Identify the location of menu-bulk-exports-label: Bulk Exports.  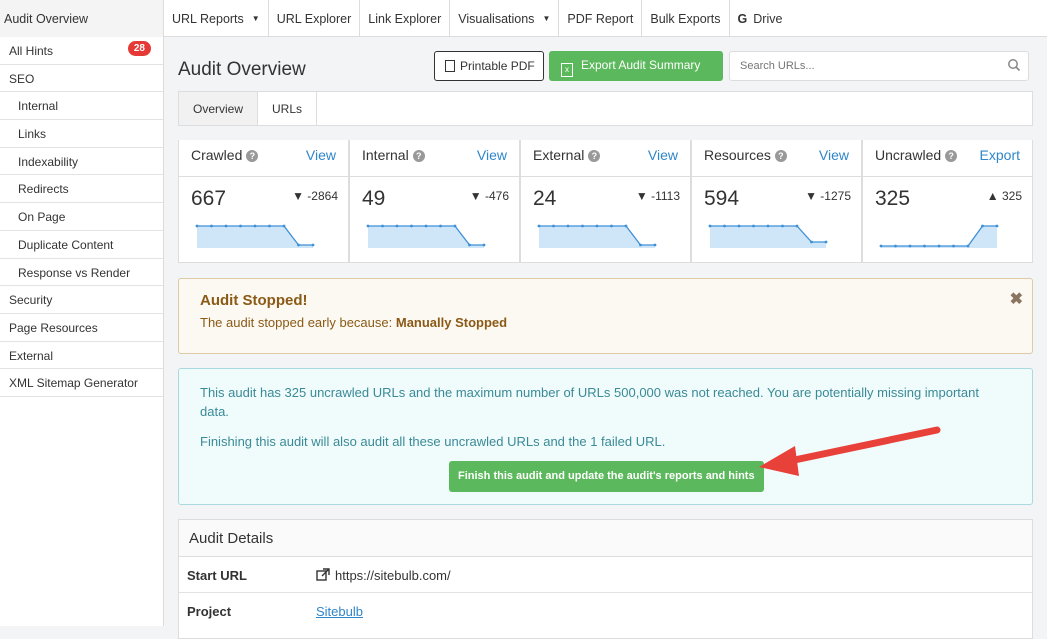
(685, 19).